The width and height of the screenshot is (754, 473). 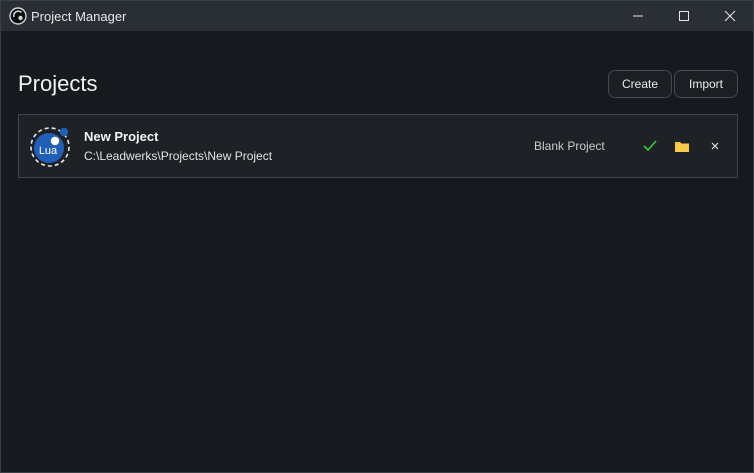 I want to click on remove-project-button, so click(x=715, y=146).